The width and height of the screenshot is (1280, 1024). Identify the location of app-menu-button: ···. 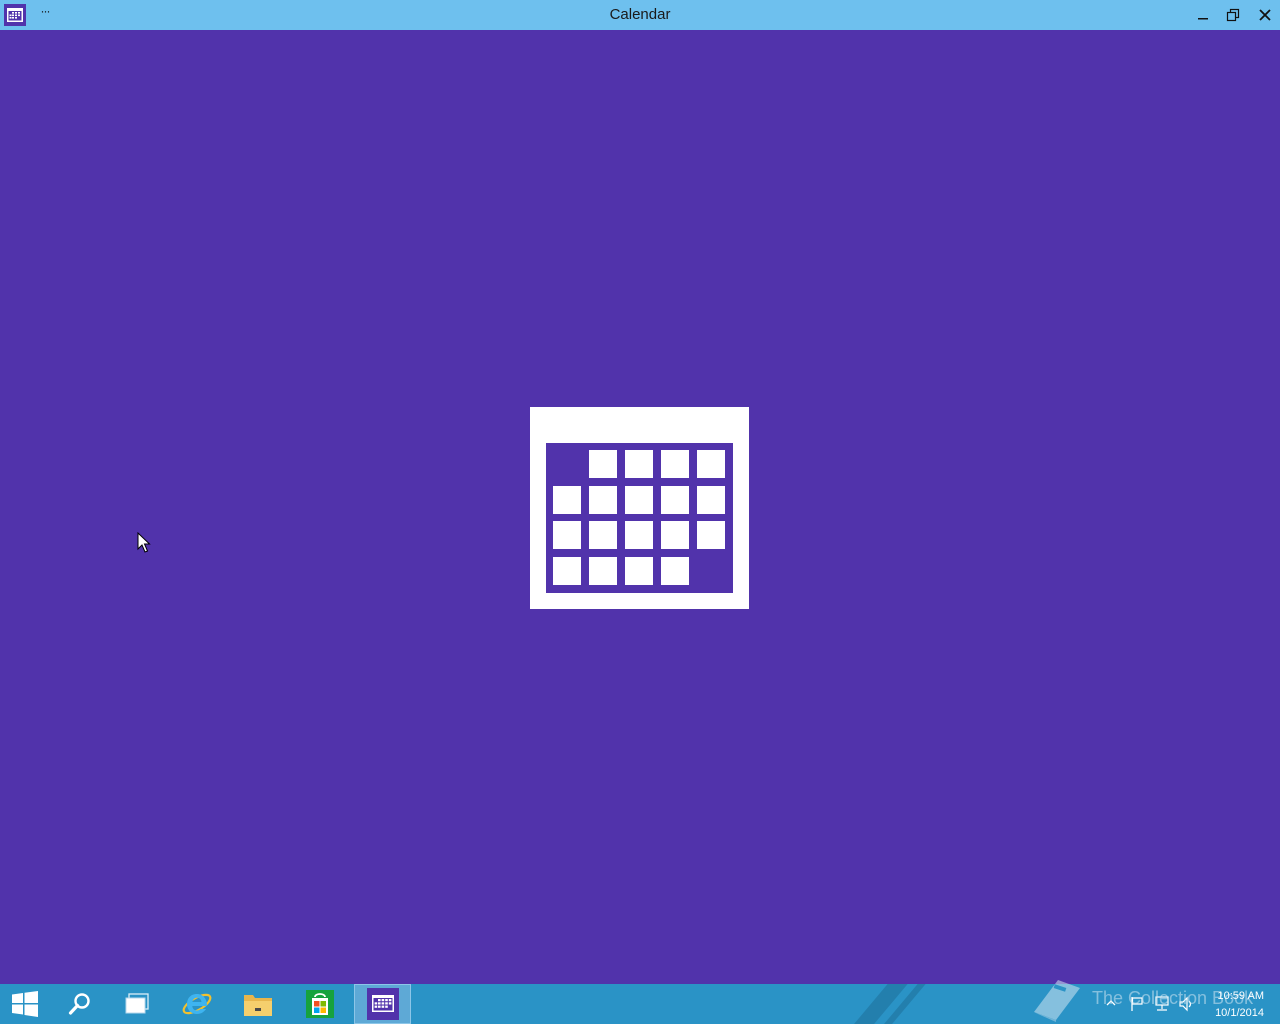
(45, 13).